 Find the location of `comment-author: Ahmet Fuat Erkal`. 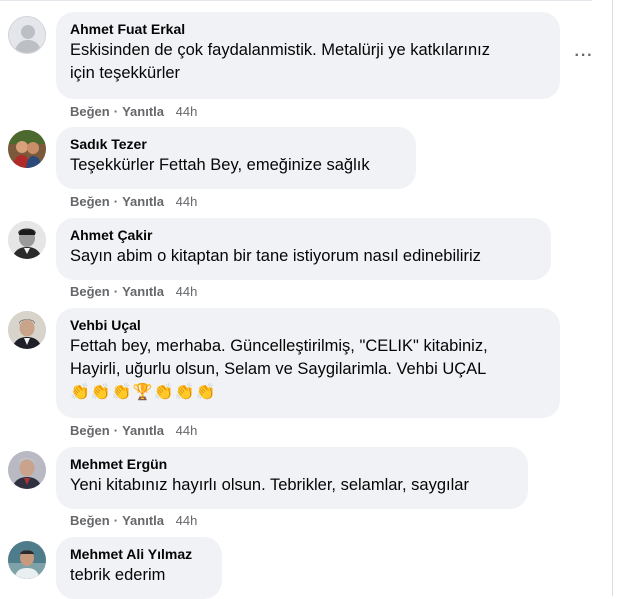

comment-author: Ahmet Fuat Erkal is located at coordinates (308, 29).